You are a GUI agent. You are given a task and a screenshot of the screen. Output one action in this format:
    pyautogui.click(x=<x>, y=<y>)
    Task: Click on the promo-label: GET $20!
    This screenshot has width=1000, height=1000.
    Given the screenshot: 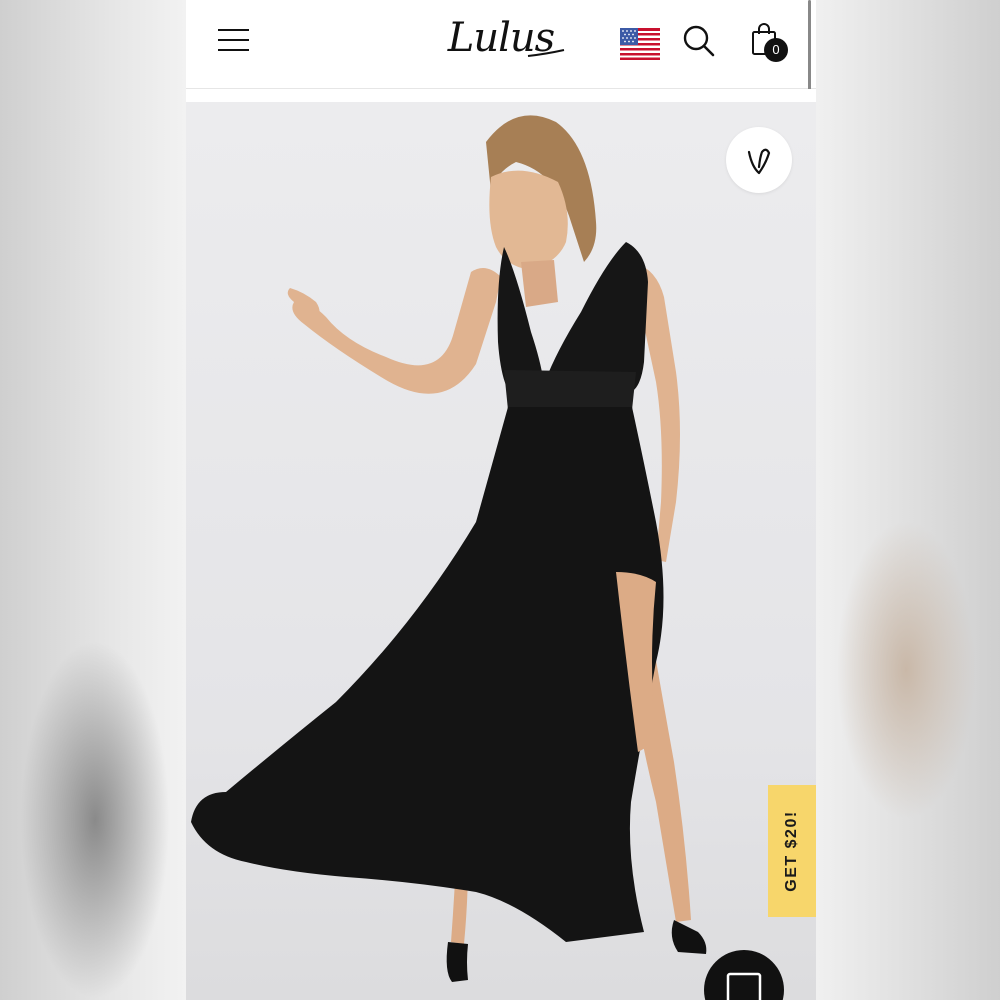 What is the action you would take?
    pyautogui.click(x=791, y=851)
    